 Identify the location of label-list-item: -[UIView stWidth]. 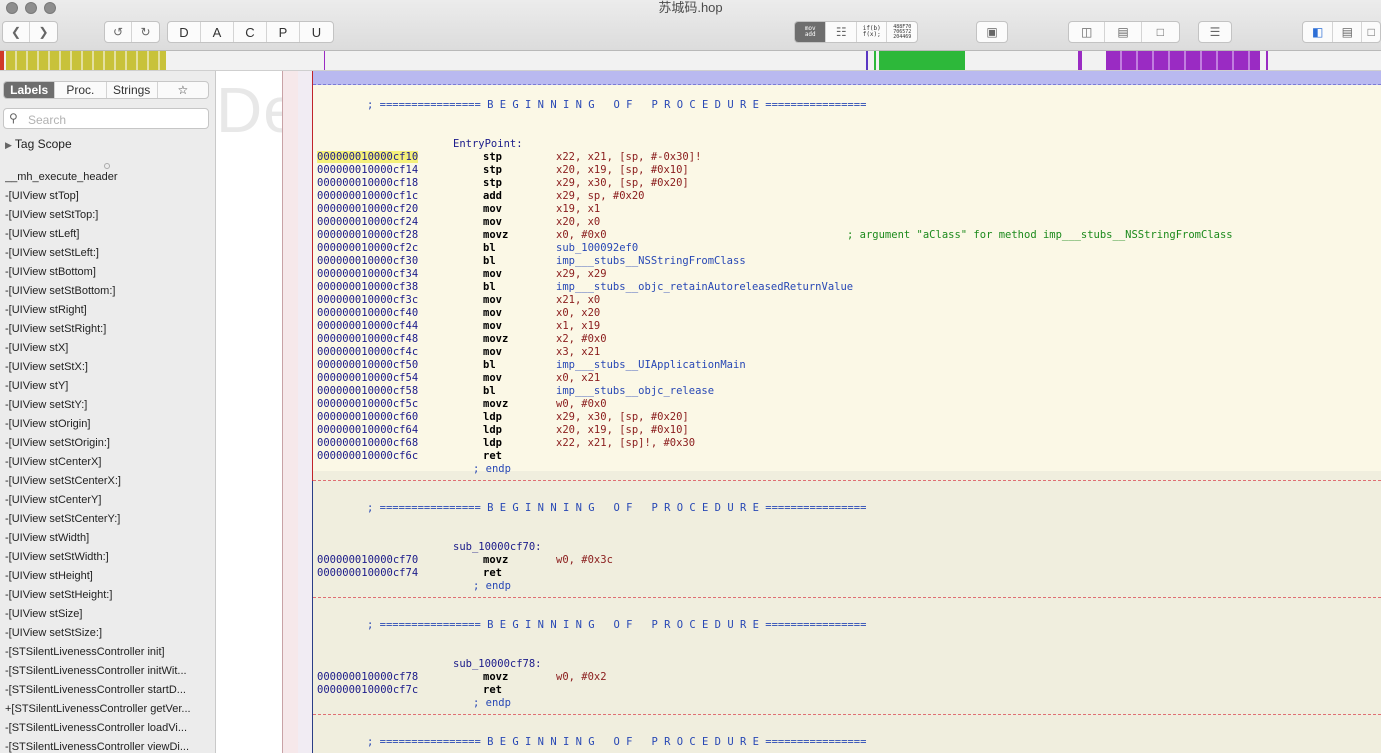
(107, 538).